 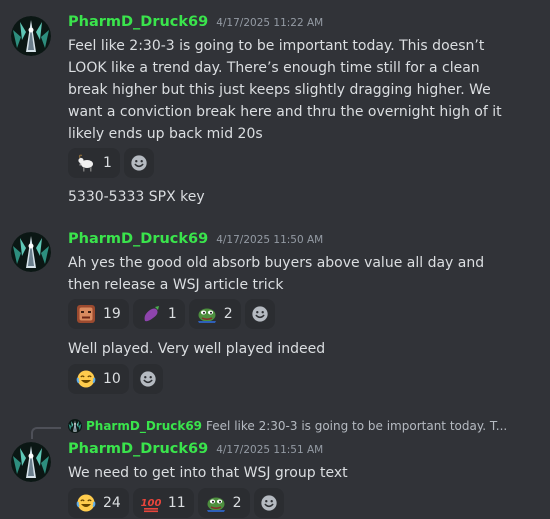 I want to click on message-header: PharmD_Druck69 4/17/2025 11:50 AM, so click(x=195, y=239).